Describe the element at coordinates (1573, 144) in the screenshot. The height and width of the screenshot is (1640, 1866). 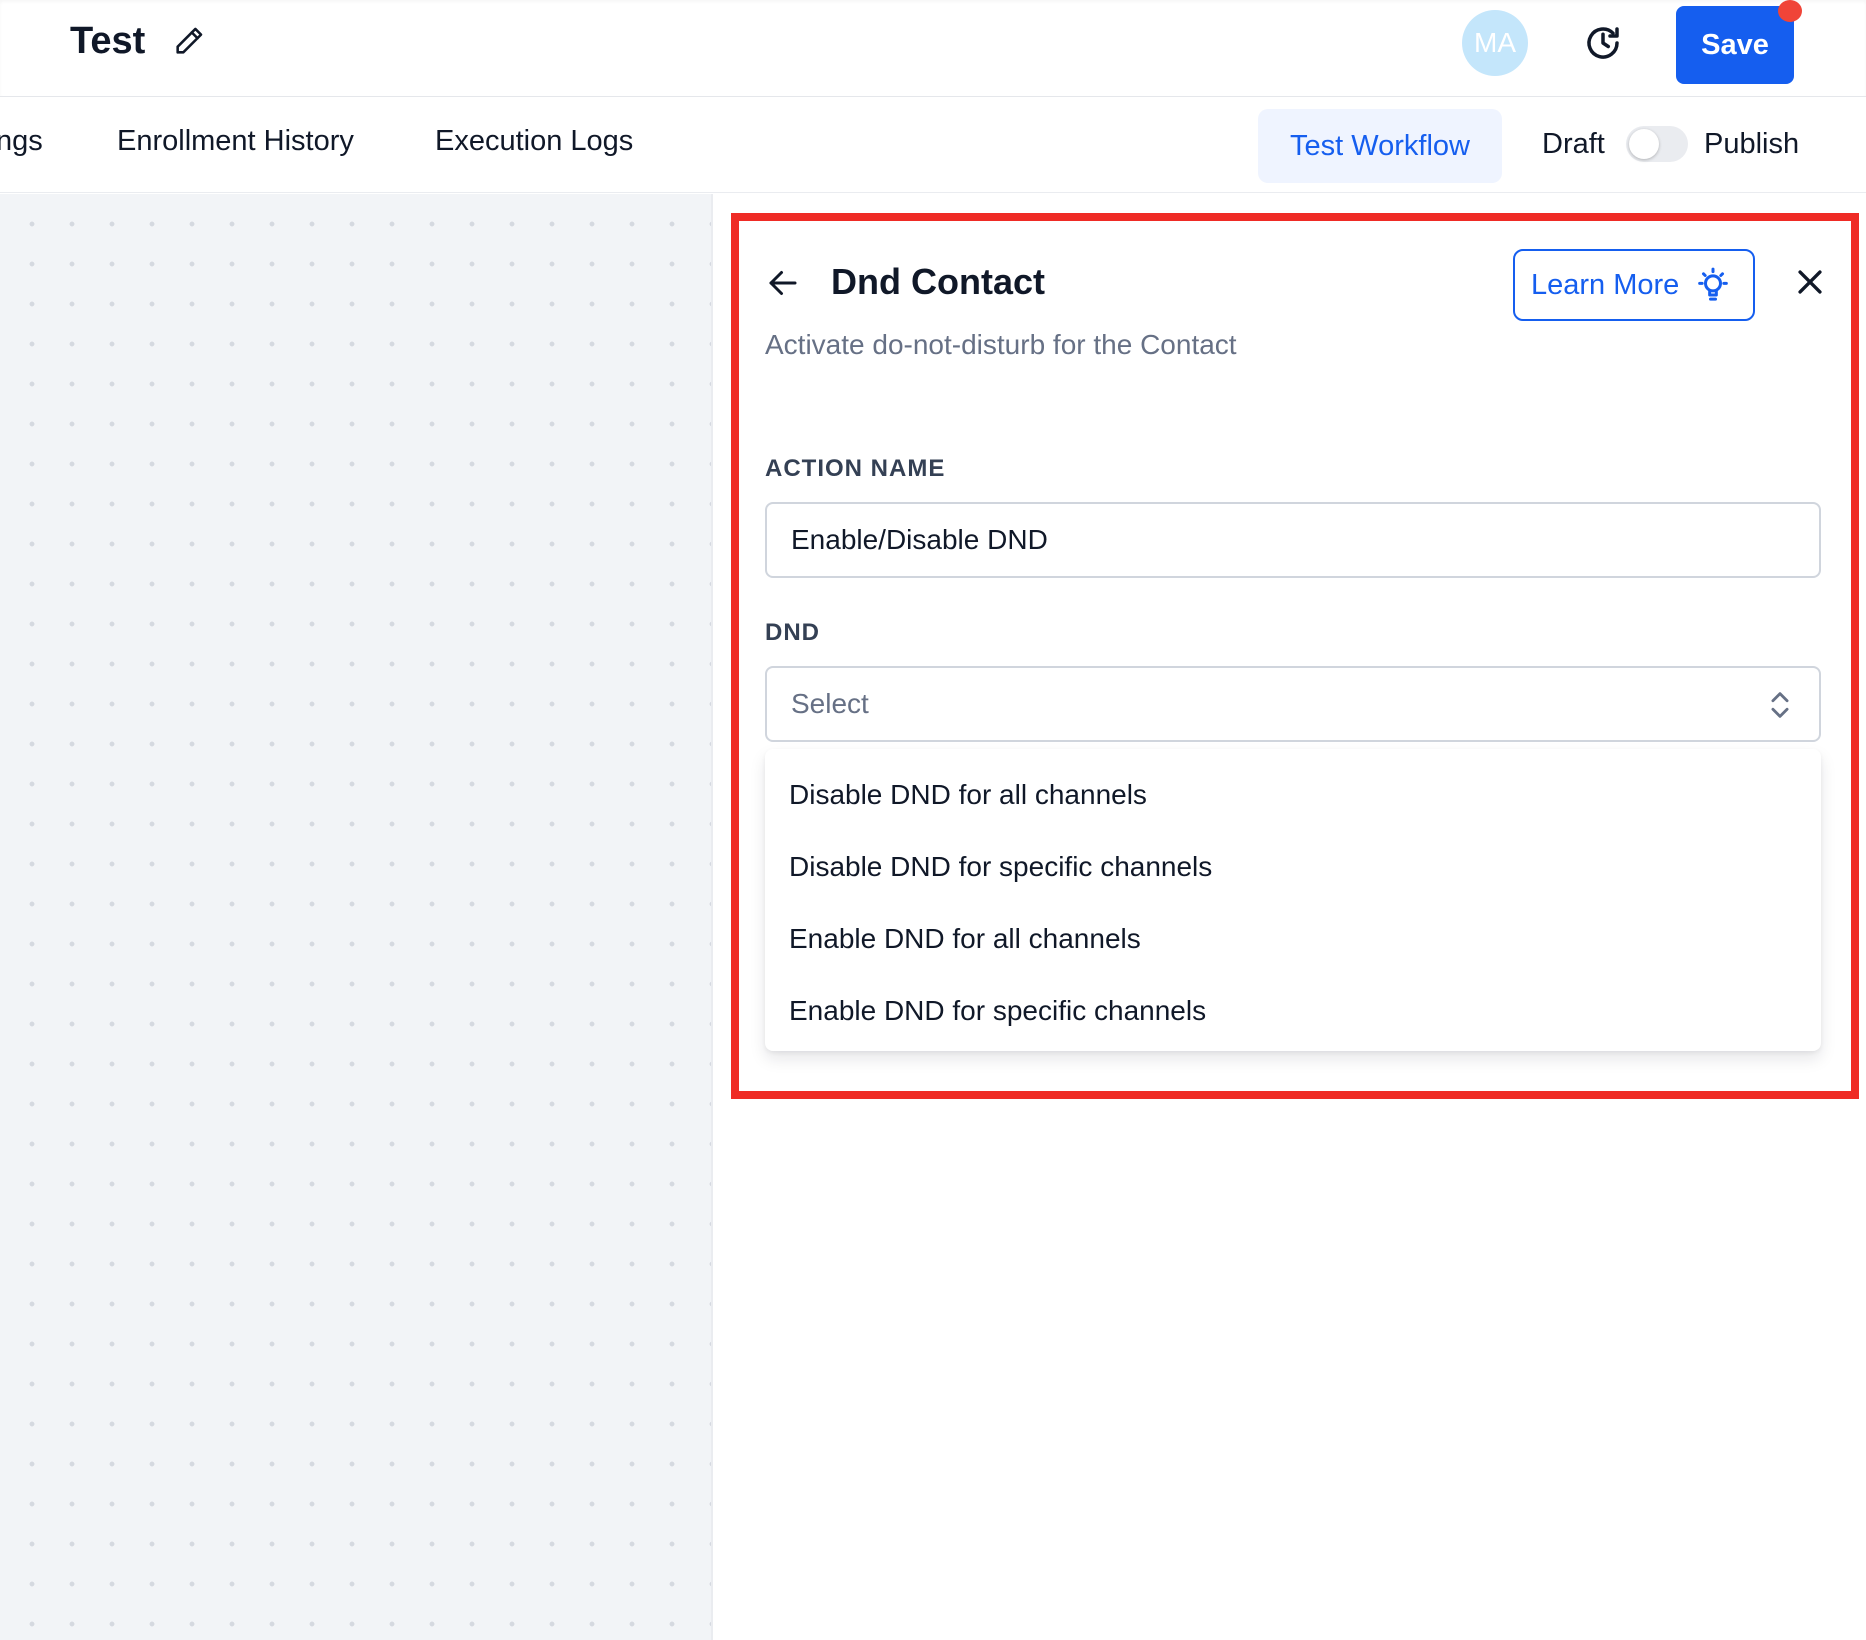
I see `draft-label: Draft` at that location.